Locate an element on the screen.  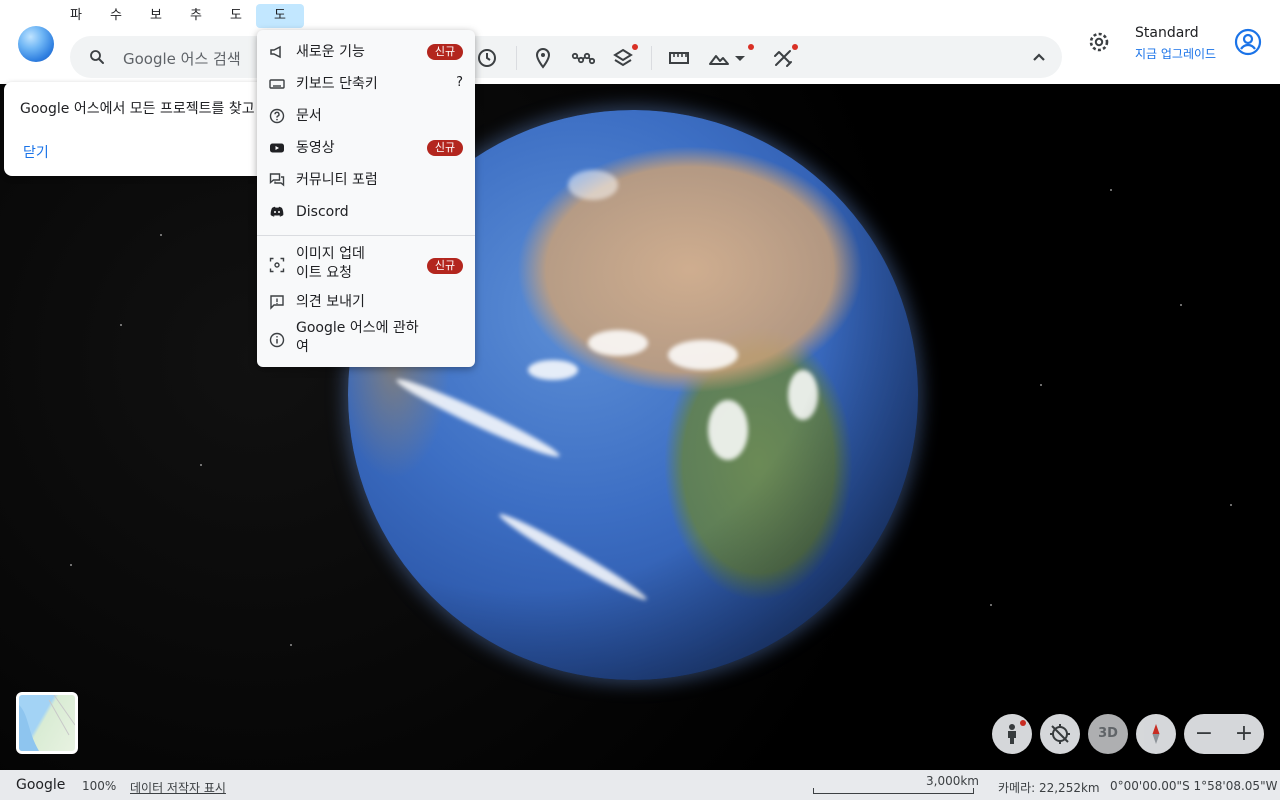
search-icon is located at coordinates (97, 57).